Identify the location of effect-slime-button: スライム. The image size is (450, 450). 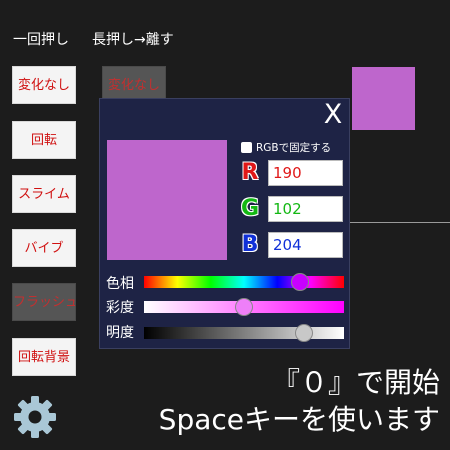
(44, 194).